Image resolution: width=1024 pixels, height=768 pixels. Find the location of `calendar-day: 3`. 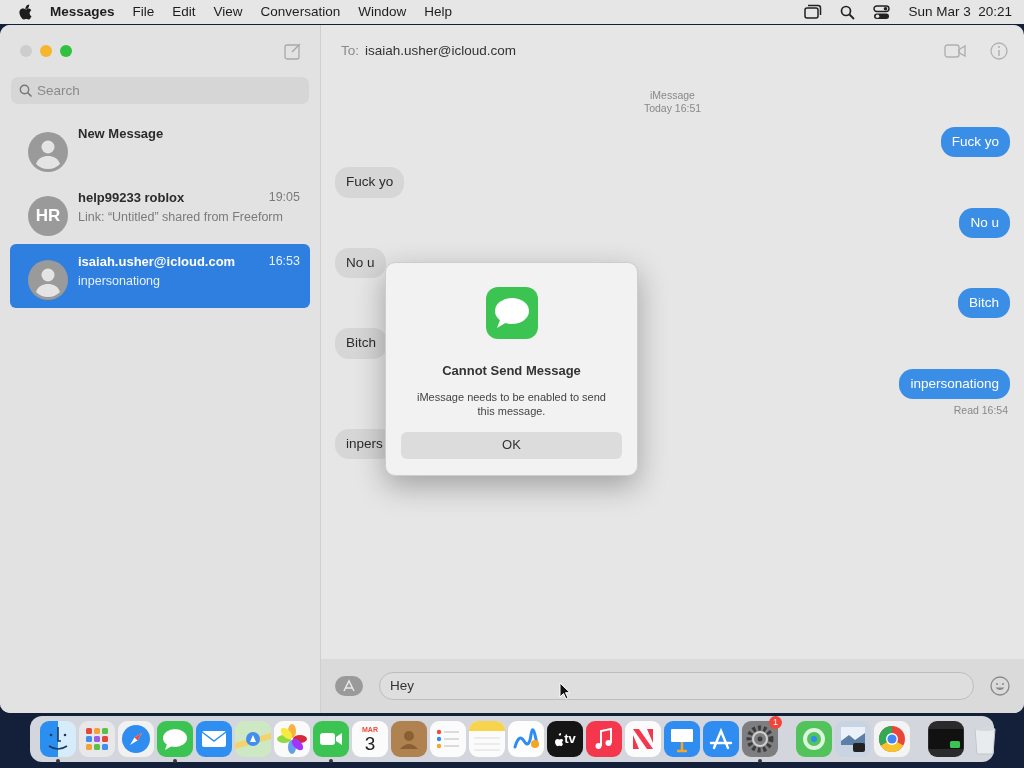

calendar-day: 3 is located at coordinates (370, 743).